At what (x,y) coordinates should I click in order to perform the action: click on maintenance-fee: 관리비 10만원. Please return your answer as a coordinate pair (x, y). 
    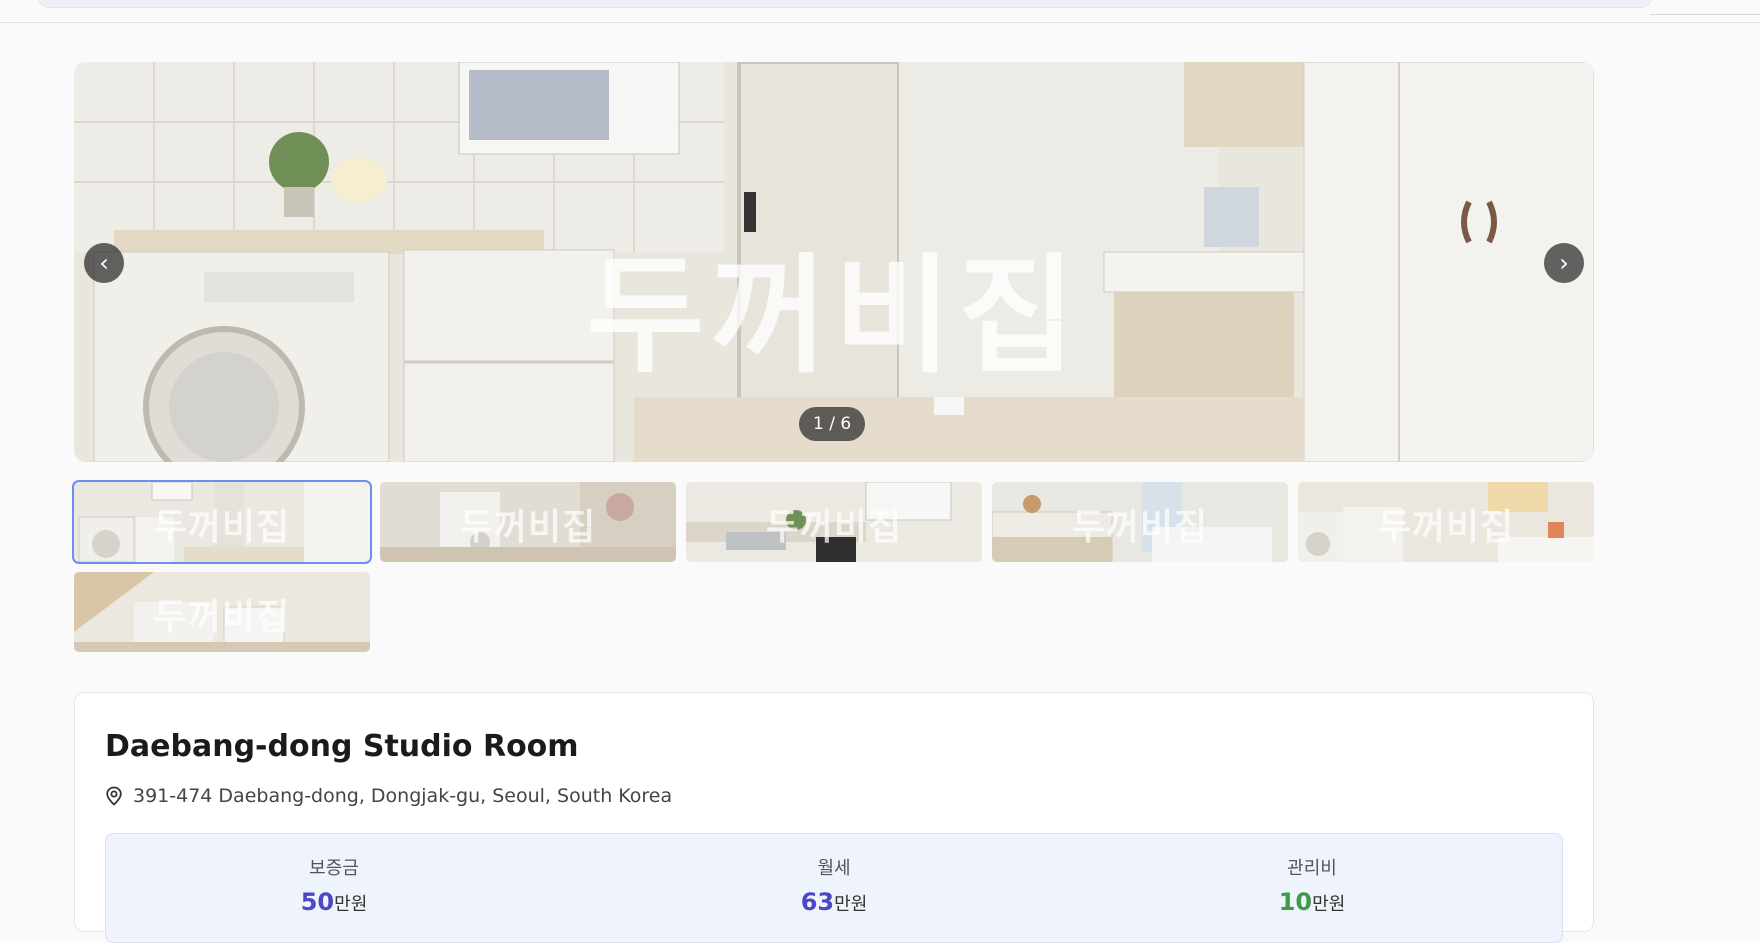
    Looking at the image, I should click on (1312, 885).